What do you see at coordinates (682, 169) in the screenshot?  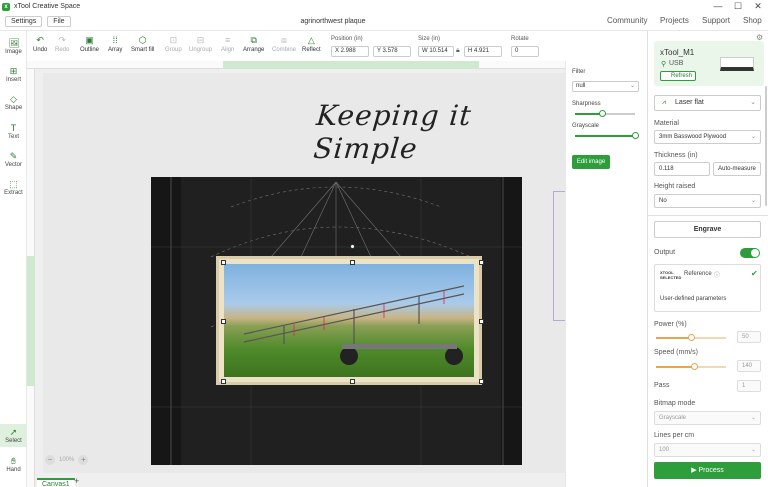 I see `thickness-input: 0.118` at bounding box center [682, 169].